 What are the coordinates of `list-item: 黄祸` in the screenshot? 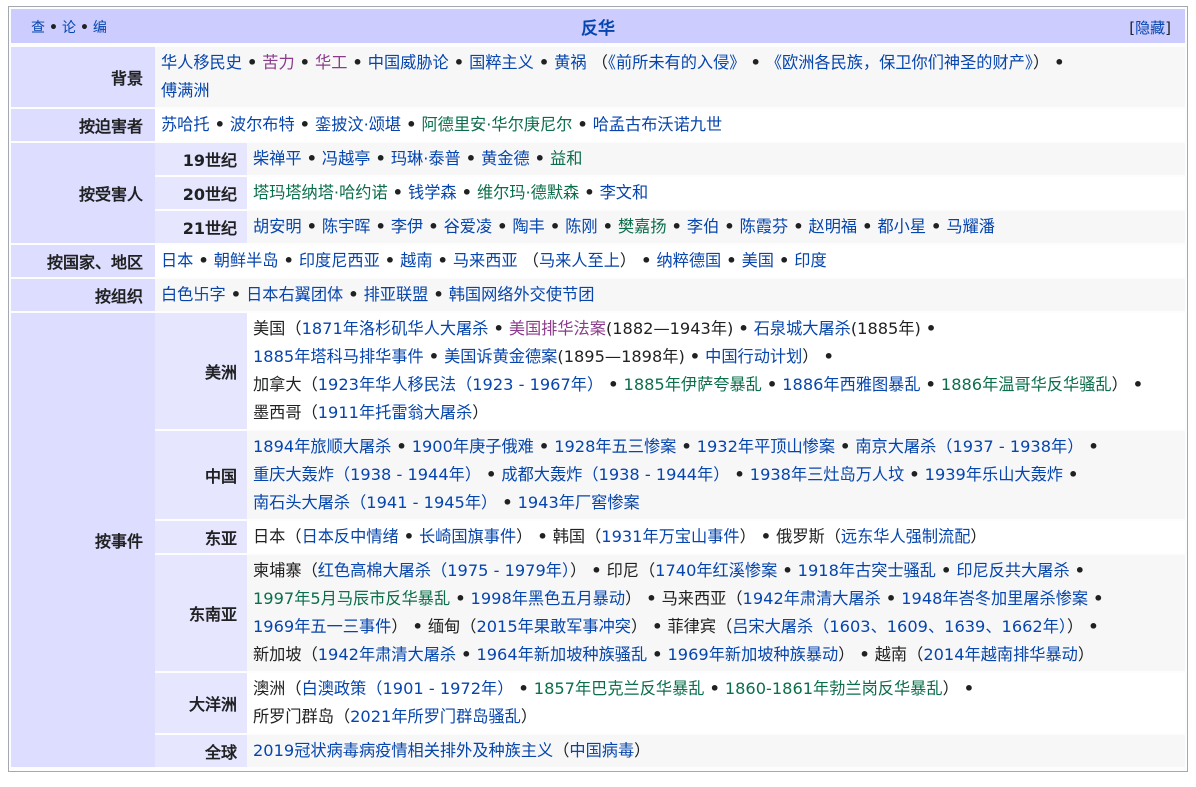 It's located at (570, 62).